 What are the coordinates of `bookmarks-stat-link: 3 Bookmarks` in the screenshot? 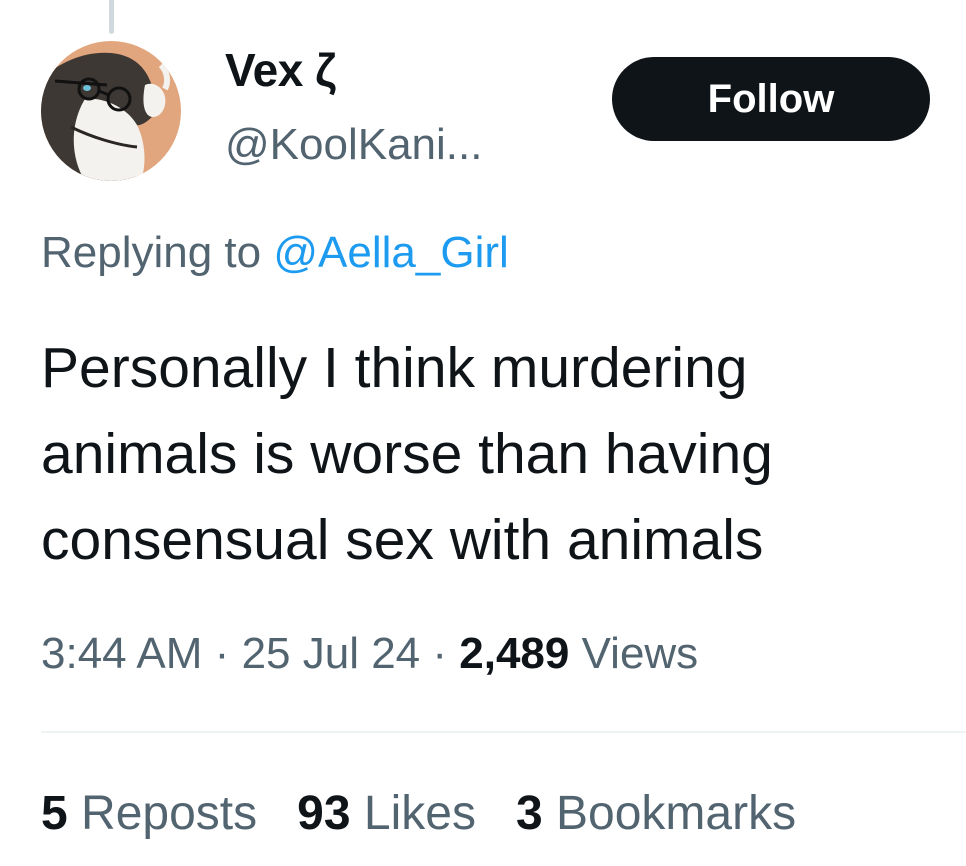 It's located at (656, 813).